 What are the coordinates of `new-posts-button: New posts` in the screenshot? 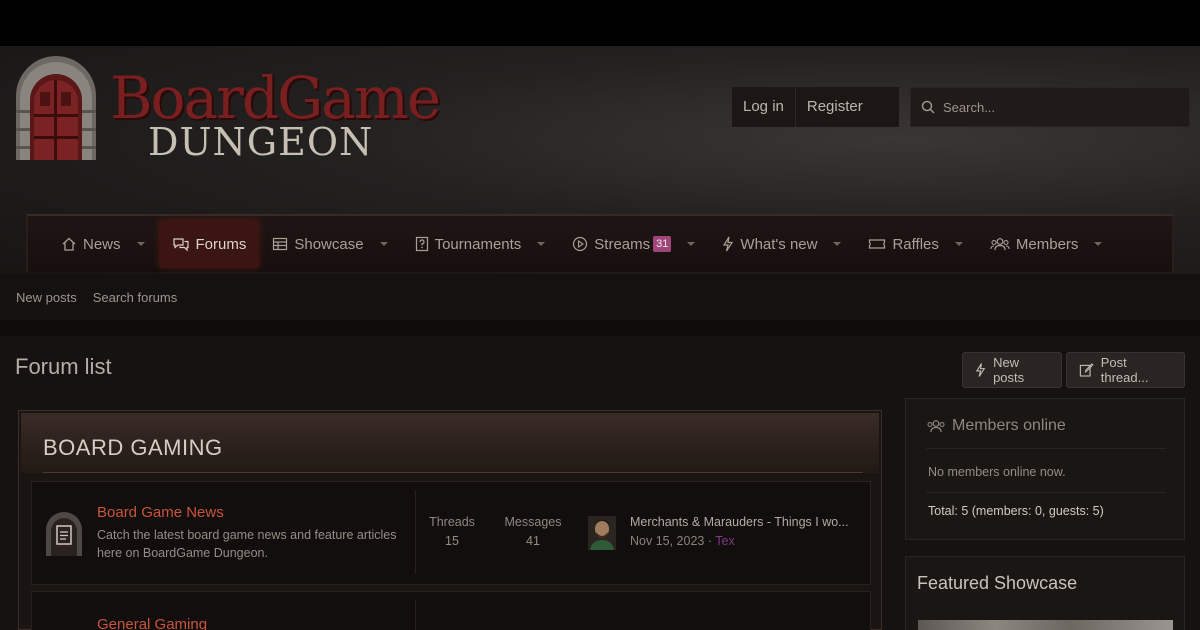 It's located at (1012, 370).